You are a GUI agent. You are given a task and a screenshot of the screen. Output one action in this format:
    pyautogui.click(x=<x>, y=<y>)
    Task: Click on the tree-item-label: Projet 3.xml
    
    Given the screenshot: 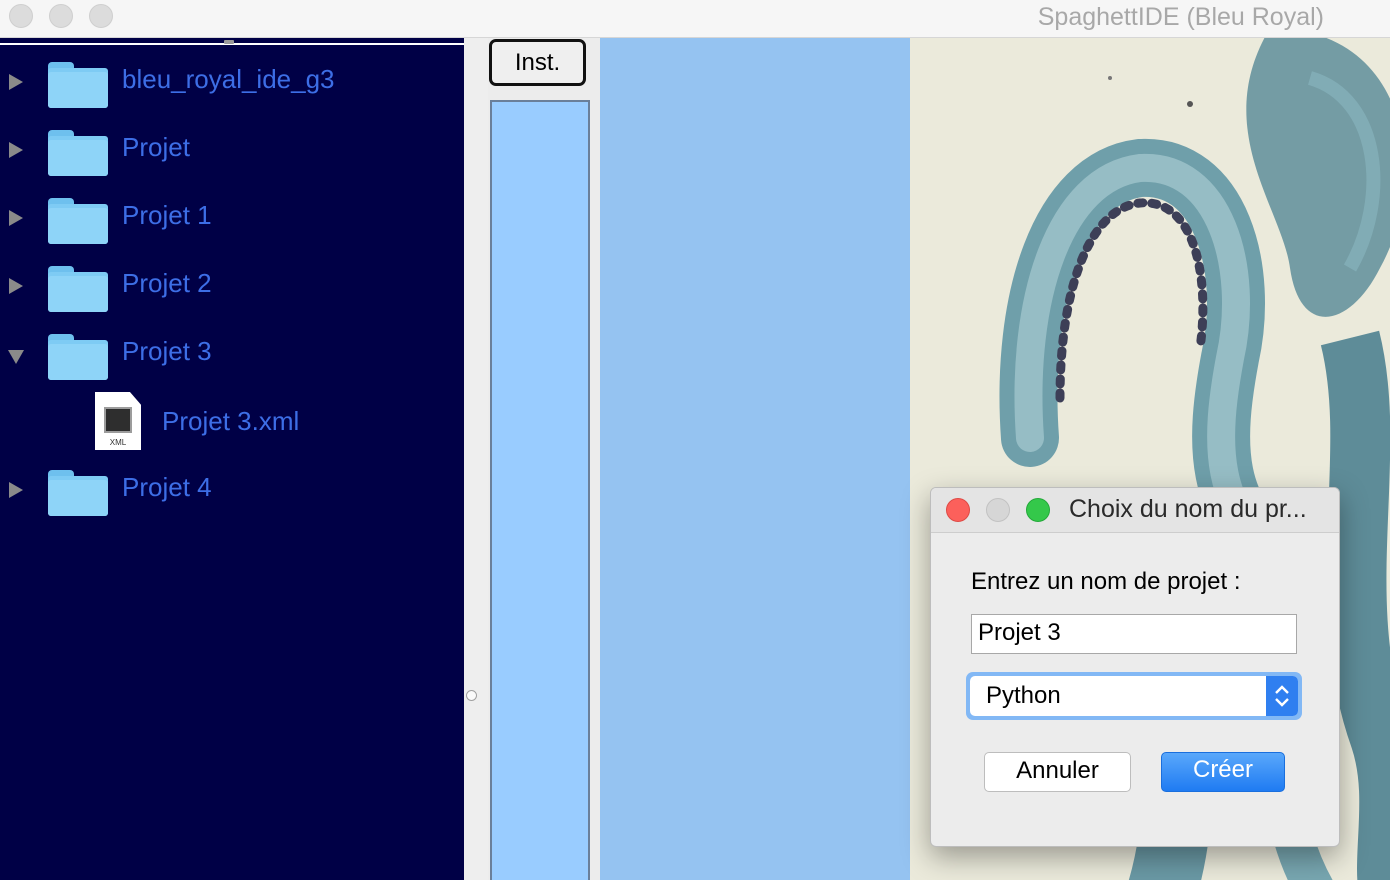 What is the action you would take?
    pyautogui.click(x=231, y=421)
    